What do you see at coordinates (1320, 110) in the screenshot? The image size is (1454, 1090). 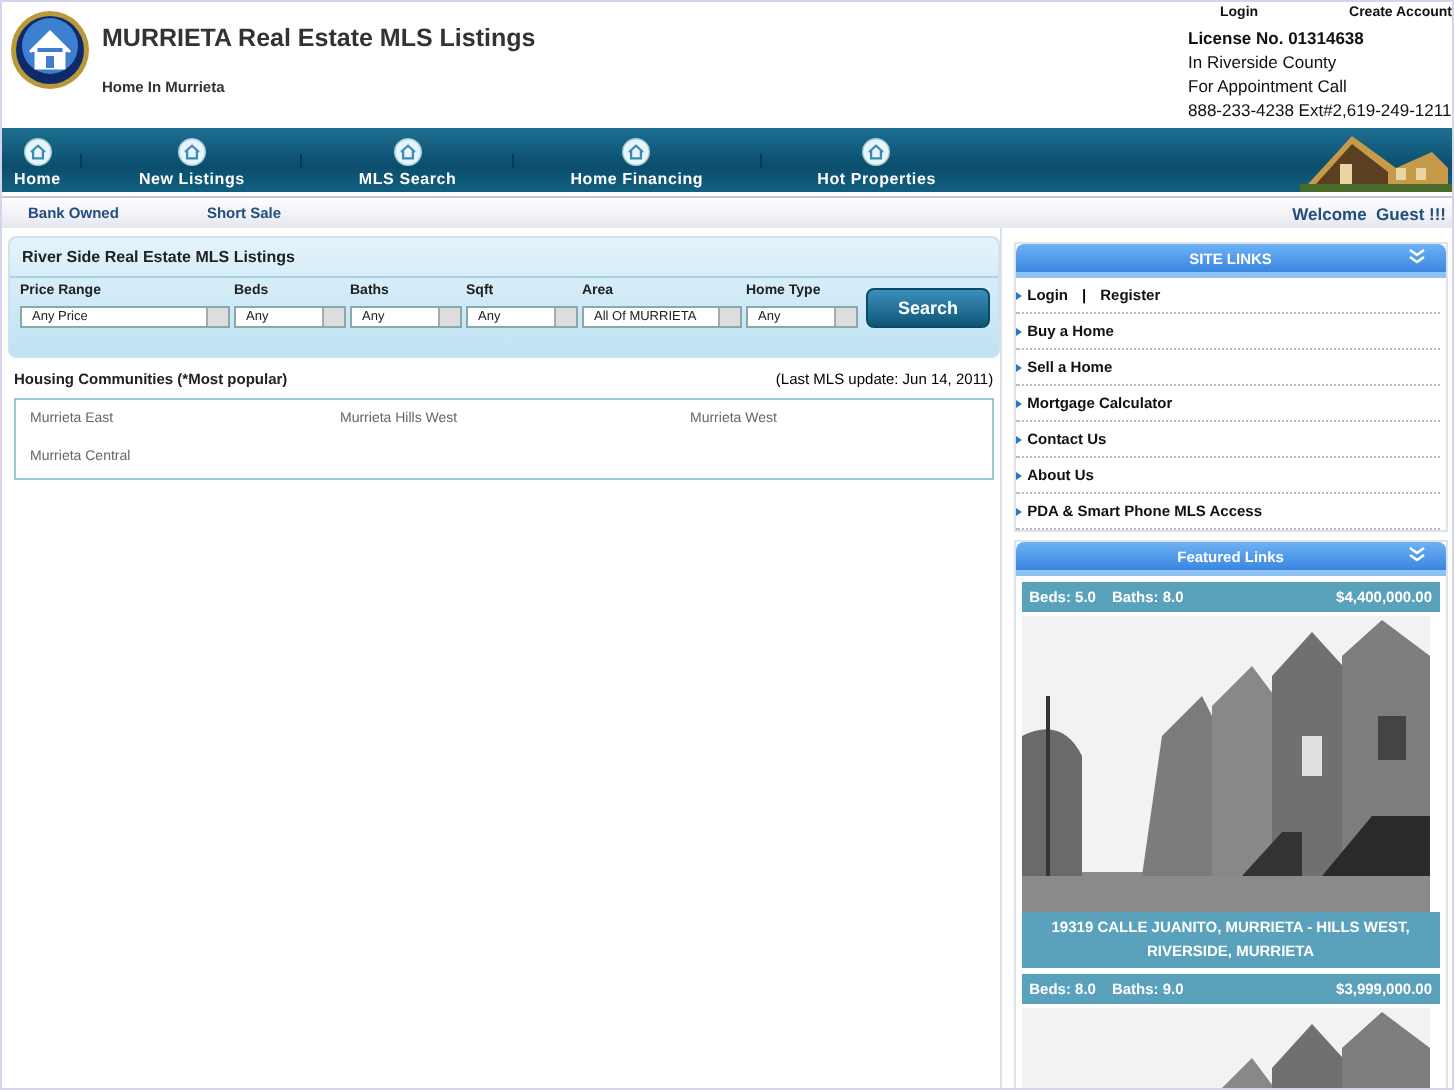 I see `contact-text: 888-233-4238 Ext#2,619-249-1211` at bounding box center [1320, 110].